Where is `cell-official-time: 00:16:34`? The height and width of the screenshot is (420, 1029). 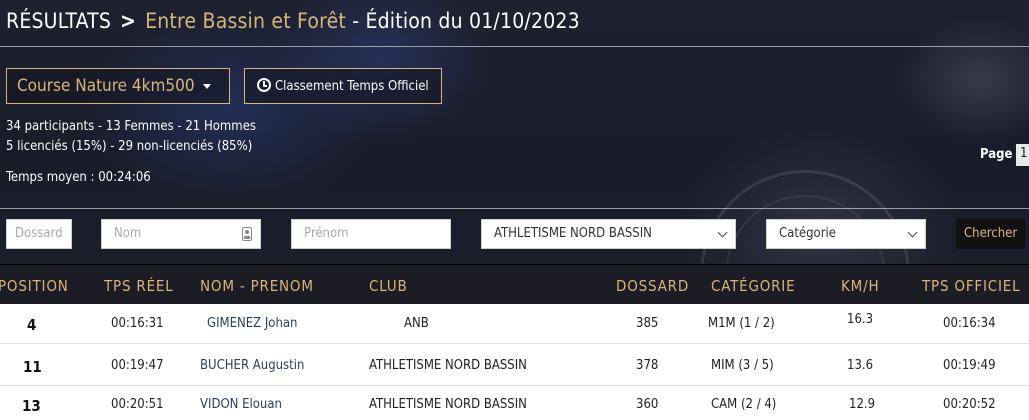 cell-official-time: 00:16:34 is located at coordinates (969, 323).